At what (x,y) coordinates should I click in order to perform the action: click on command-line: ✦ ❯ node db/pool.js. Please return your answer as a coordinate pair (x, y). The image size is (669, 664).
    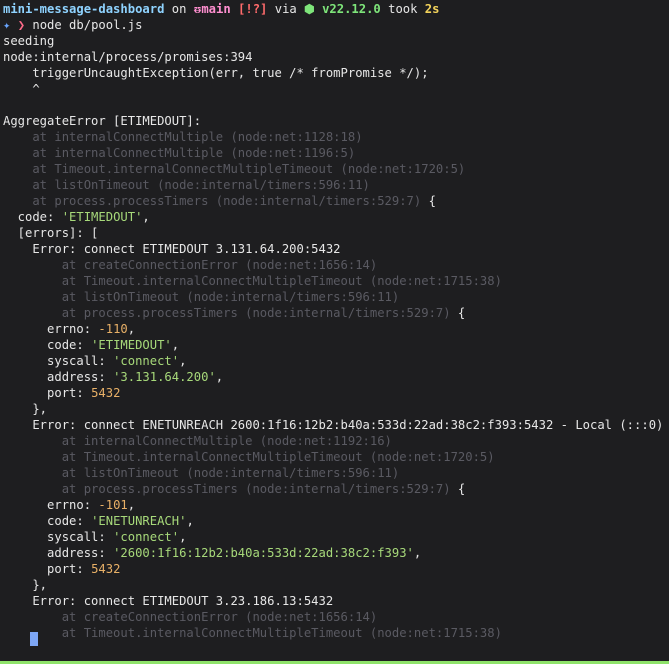
    Looking at the image, I should click on (336, 25).